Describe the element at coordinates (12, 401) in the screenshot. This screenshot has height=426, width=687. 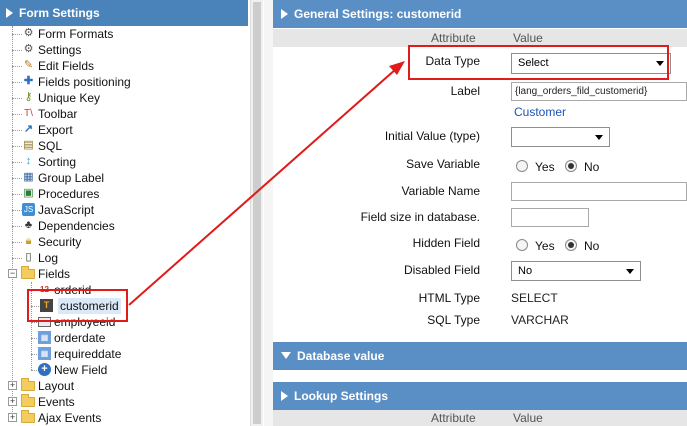
I see `expand-toggle-events: +` at that location.